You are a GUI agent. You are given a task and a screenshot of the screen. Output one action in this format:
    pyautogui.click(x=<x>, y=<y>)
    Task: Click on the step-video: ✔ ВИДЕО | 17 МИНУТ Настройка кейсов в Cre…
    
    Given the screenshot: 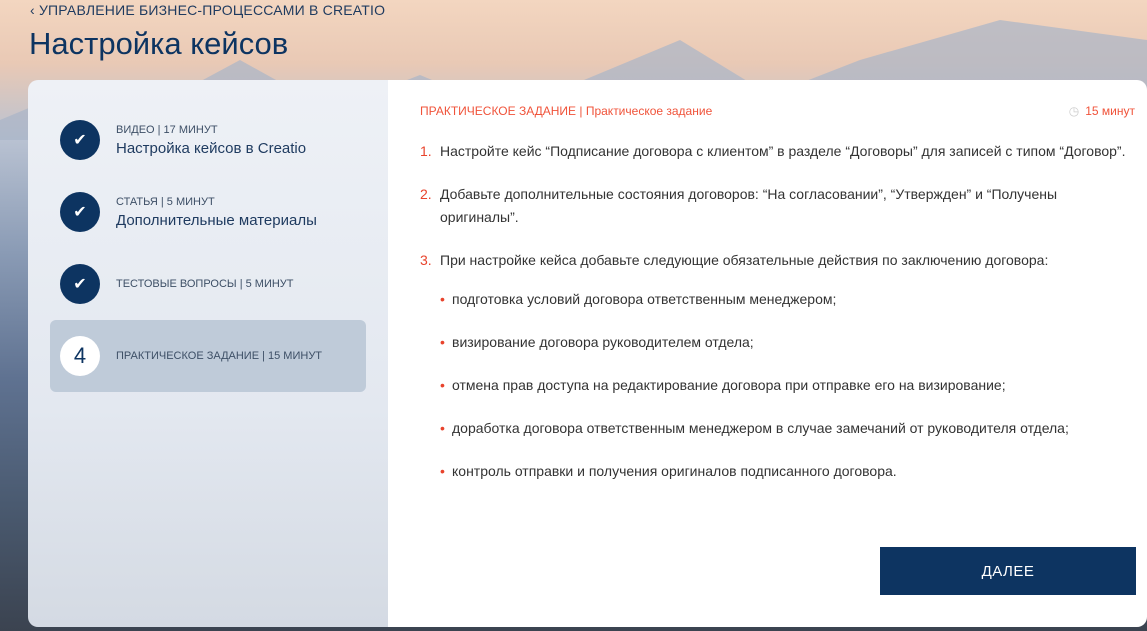 What is the action you would take?
    pyautogui.click(x=208, y=140)
    